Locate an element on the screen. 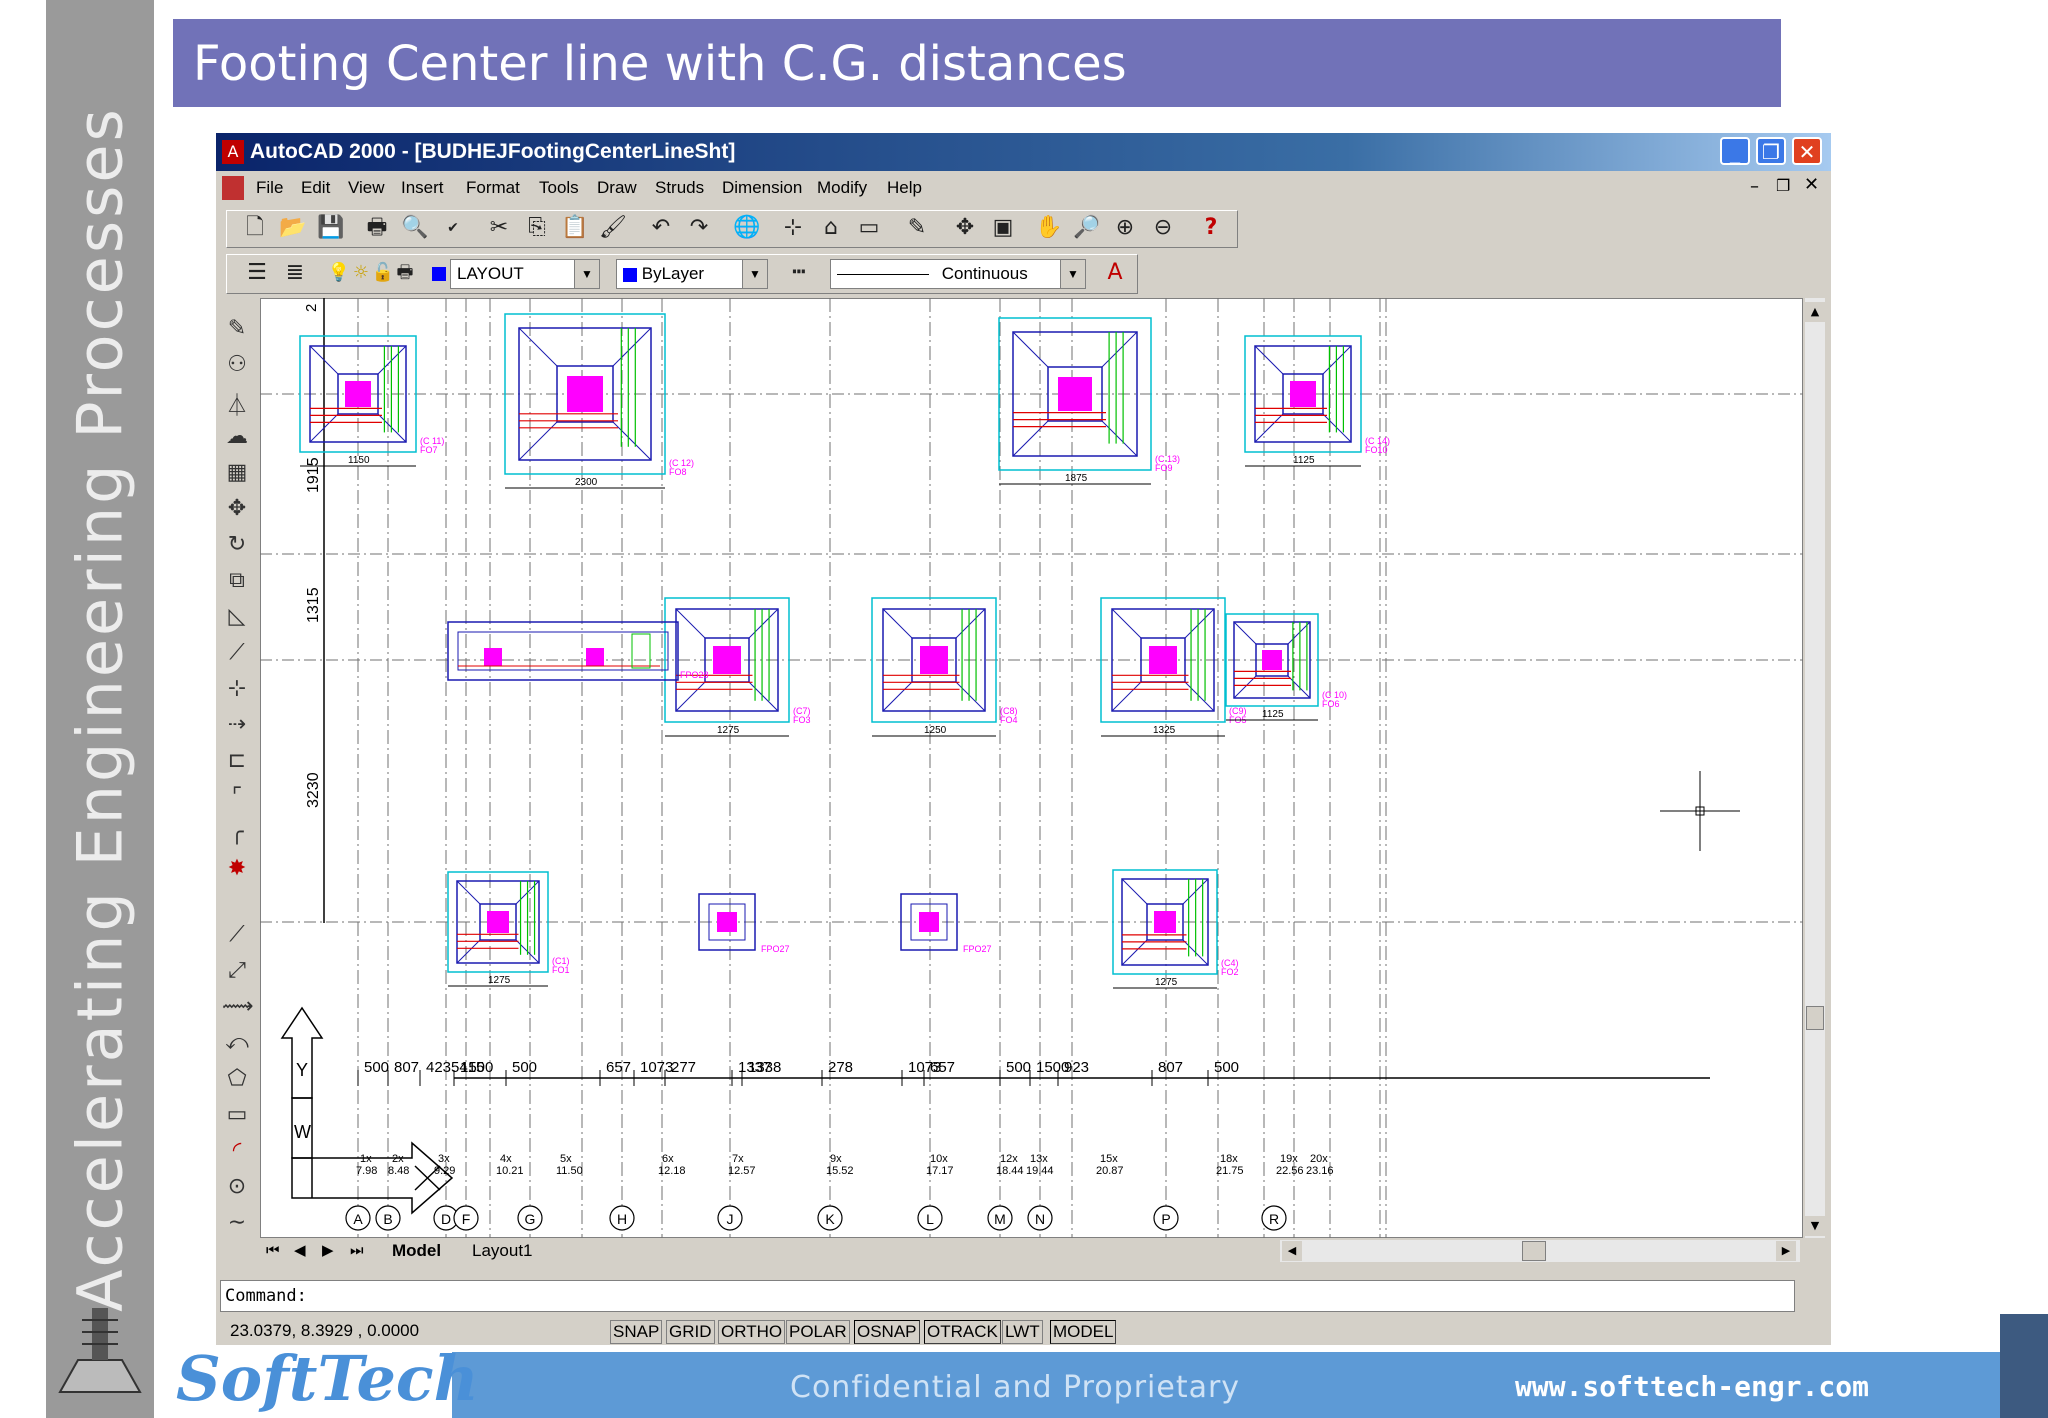  print-icon: 🖶 is located at coordinates (377, 228).